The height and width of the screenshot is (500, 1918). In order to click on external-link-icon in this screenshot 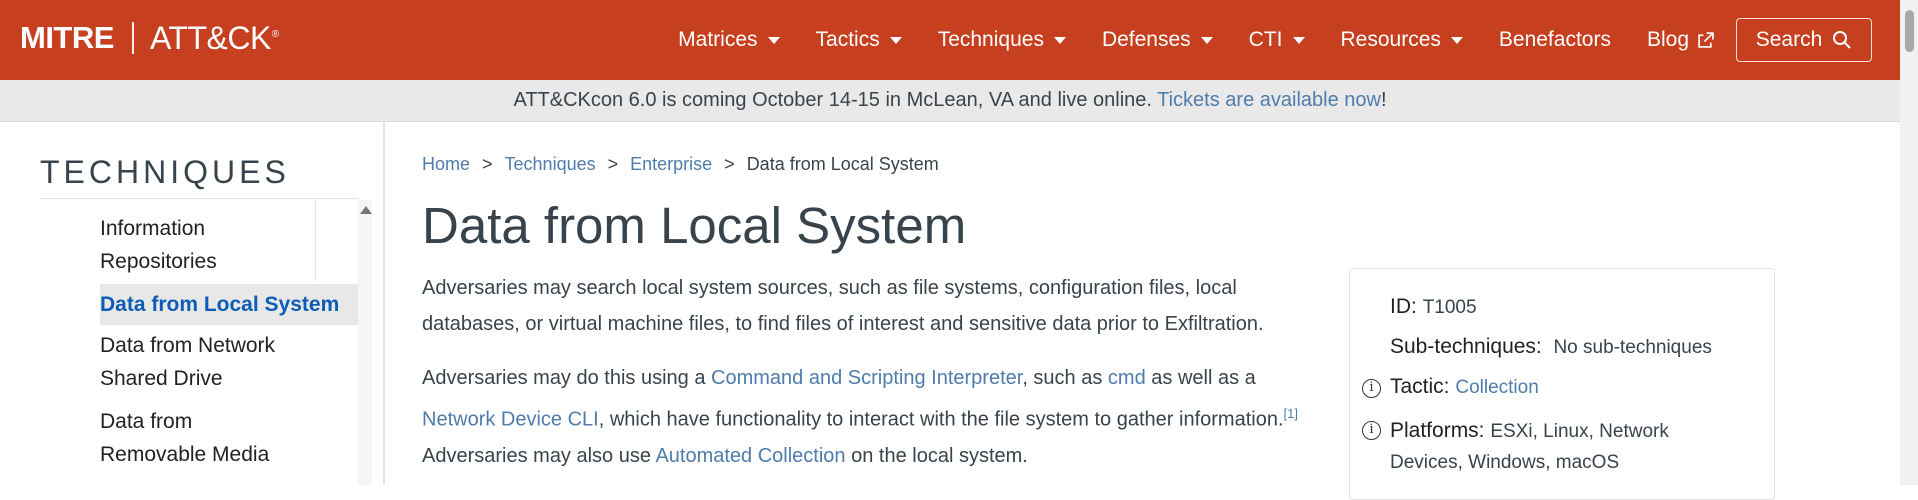, I will do `click(1705, 40)`.